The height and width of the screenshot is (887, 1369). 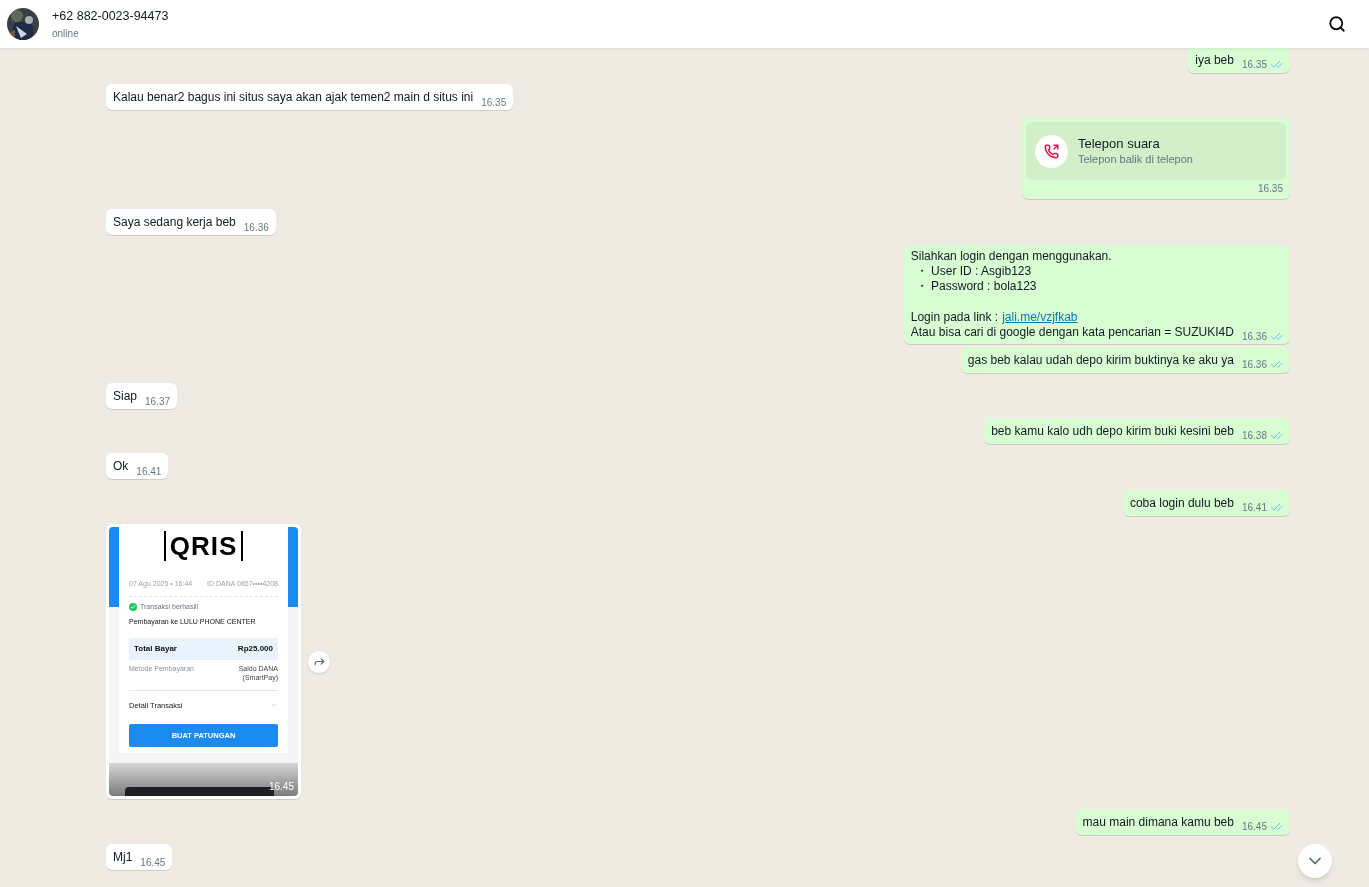 What do you see at coordinates (123, 857) in the screenshot?
I see `message-text: Mj1` at bounding box center [123, 857].